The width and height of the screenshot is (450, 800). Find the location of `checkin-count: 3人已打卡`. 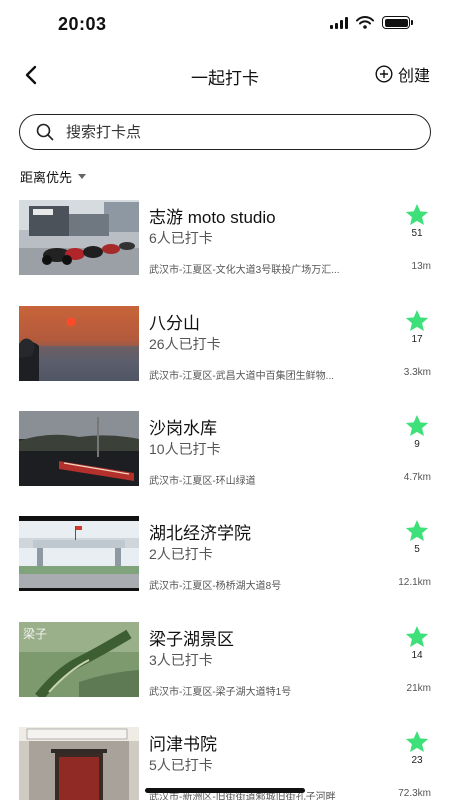

checkin-count: 3人已打卡 is located at coordinates (181, 660).